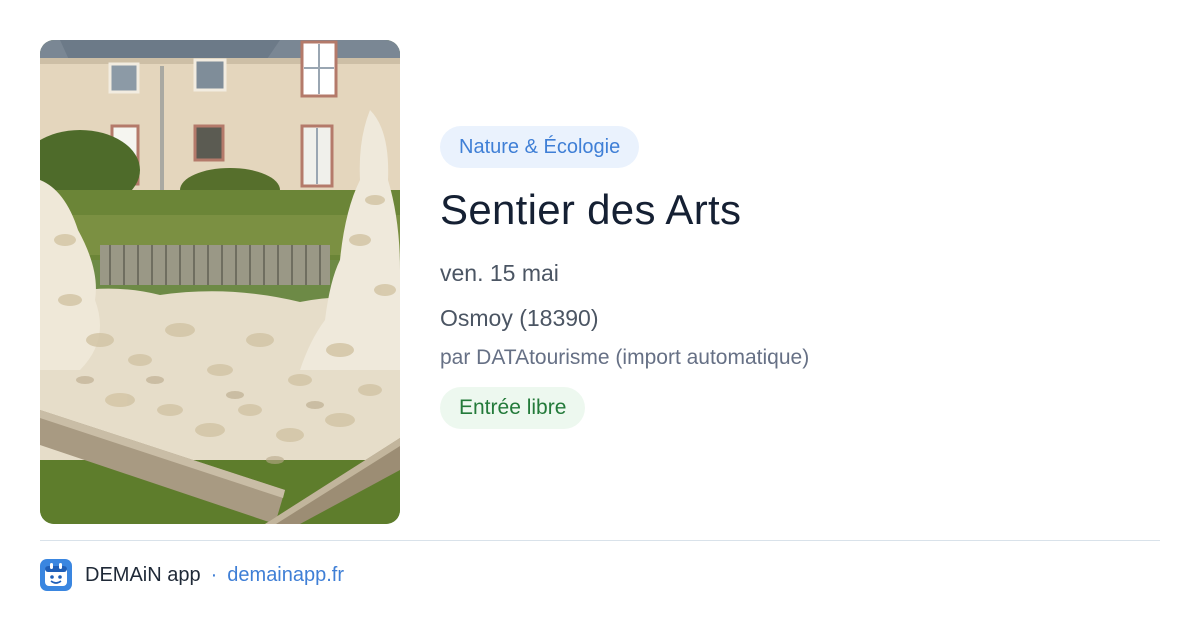  I want to click on app-name: DEMAiN app, so click(143, 574).